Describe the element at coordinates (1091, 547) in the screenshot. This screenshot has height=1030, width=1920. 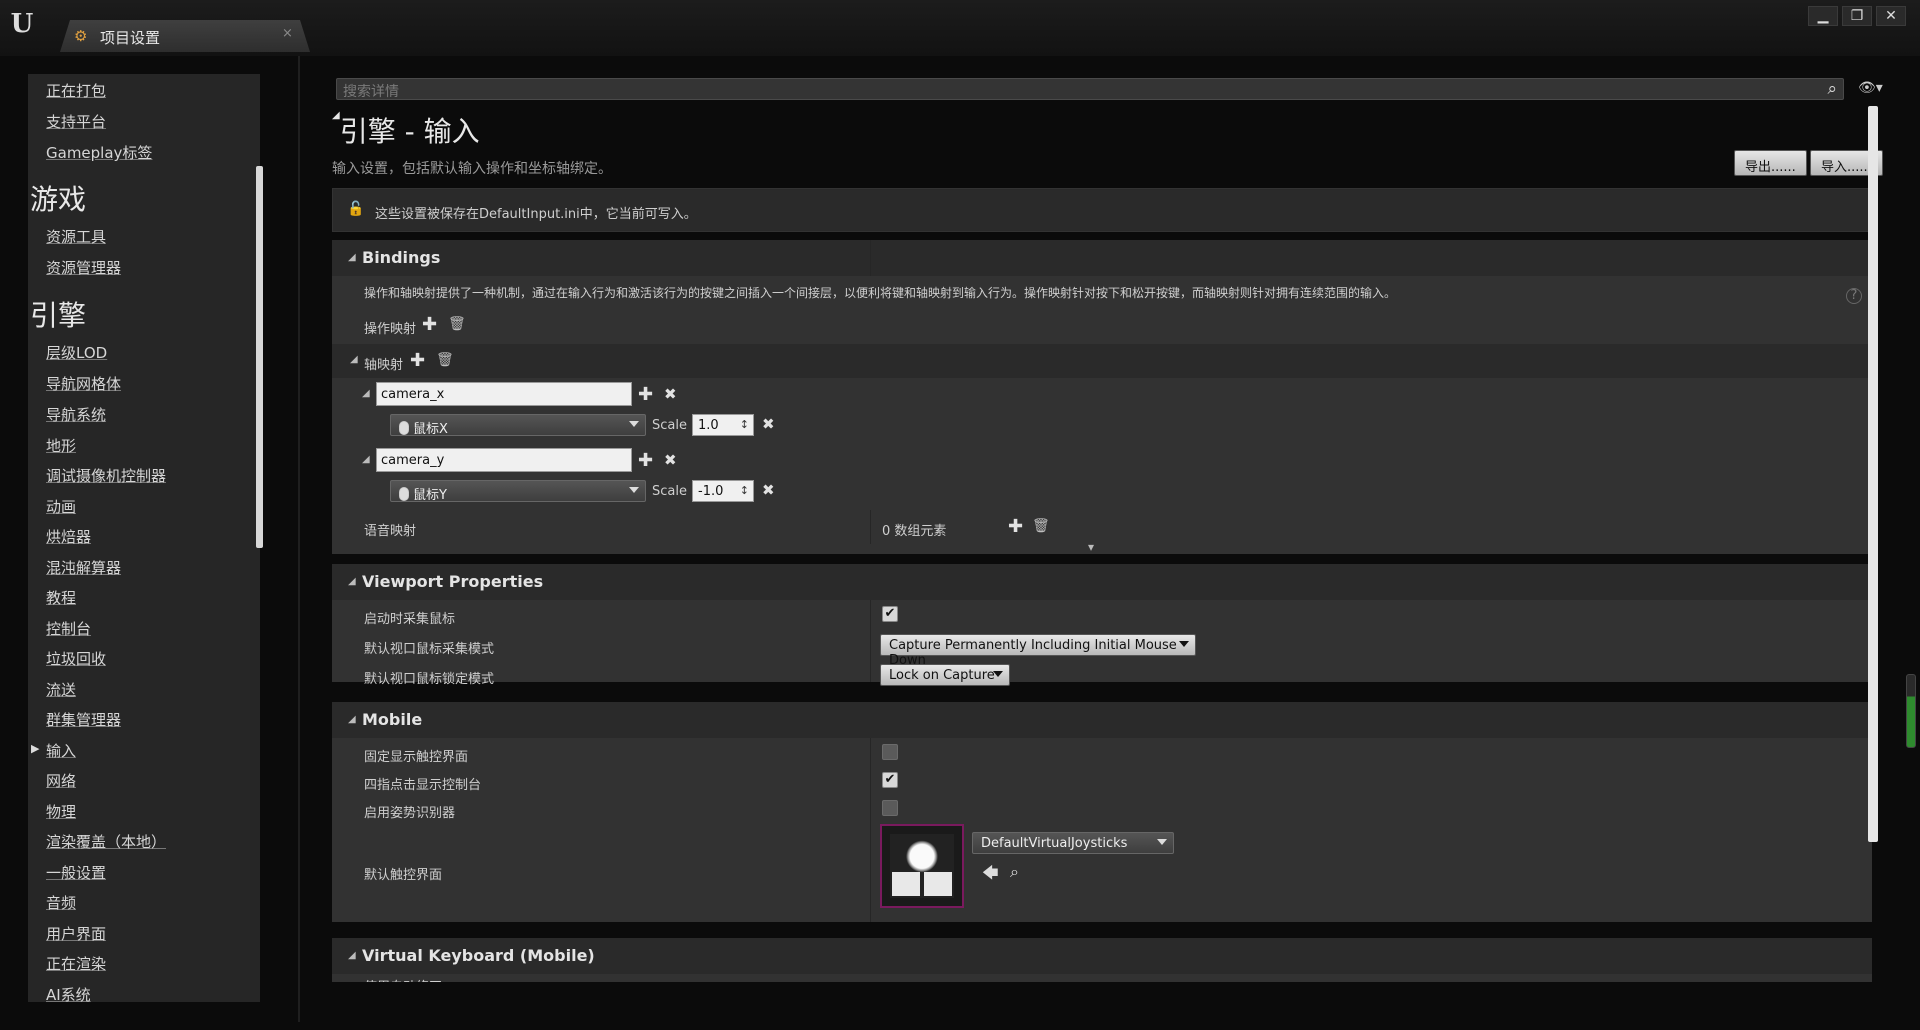
I see `expand-arrow-icon: ▾` at that location.